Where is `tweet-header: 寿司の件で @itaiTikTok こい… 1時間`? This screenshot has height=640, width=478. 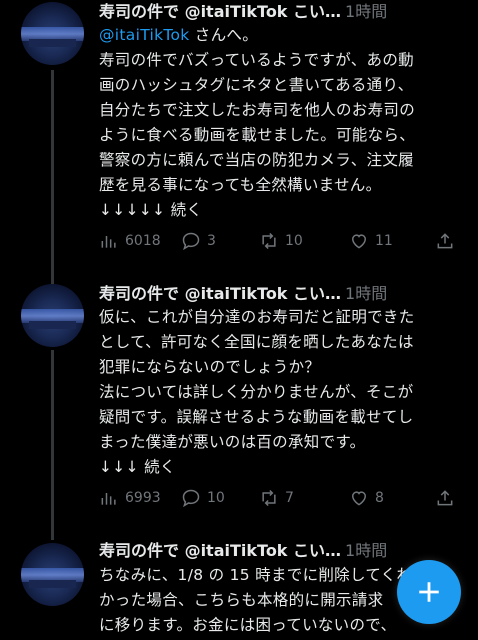
tweet-header: 寿司の件で @itaiTikTok こい… 1時間 is located at coordinates (281, 551).